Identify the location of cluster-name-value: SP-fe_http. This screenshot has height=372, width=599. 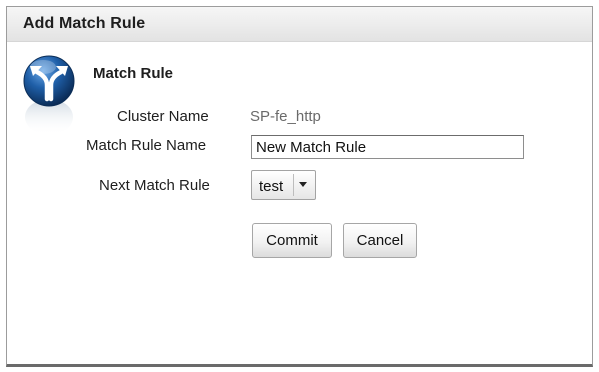
(285, 116).